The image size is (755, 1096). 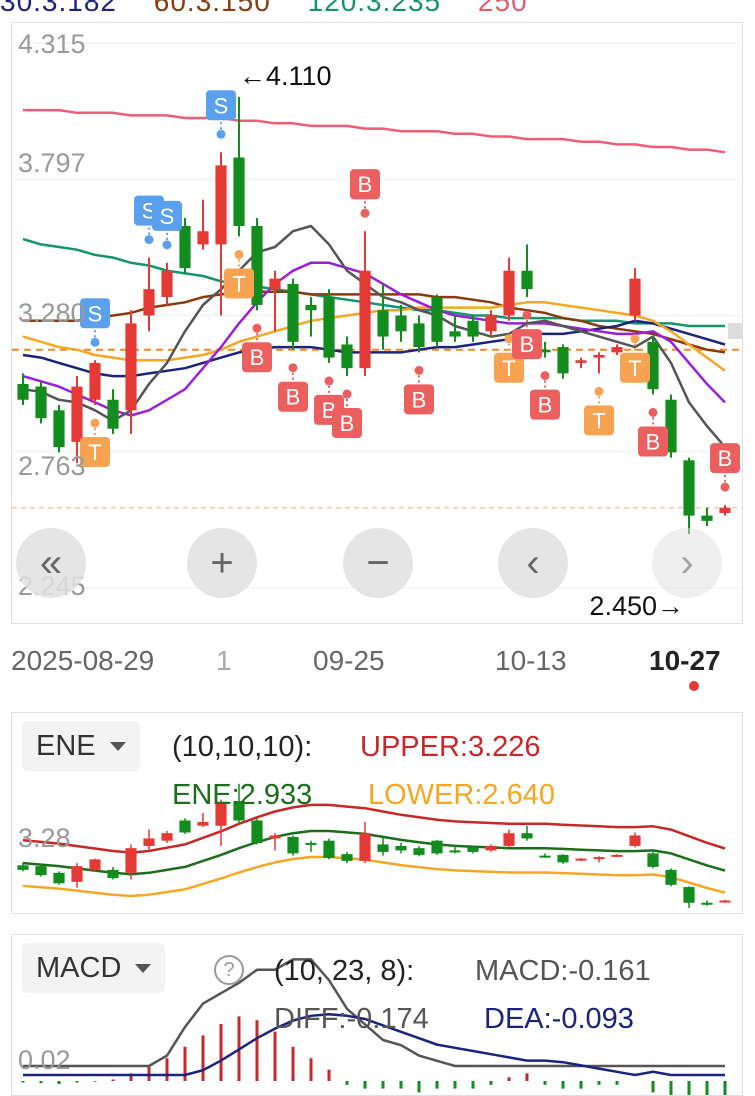 What do you see at coordinates (212, 8) in the screenshot?
I see `ma60-value: 60:3.150` at bounding box center [212, 8].